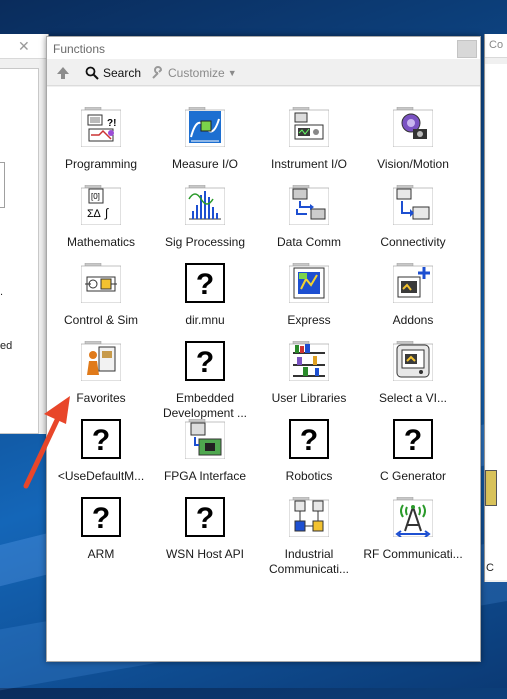 The image size is (507, 699). I want to click on palette-item: [0] Σ∆ ∫ Mathematics, so click(101, 217).